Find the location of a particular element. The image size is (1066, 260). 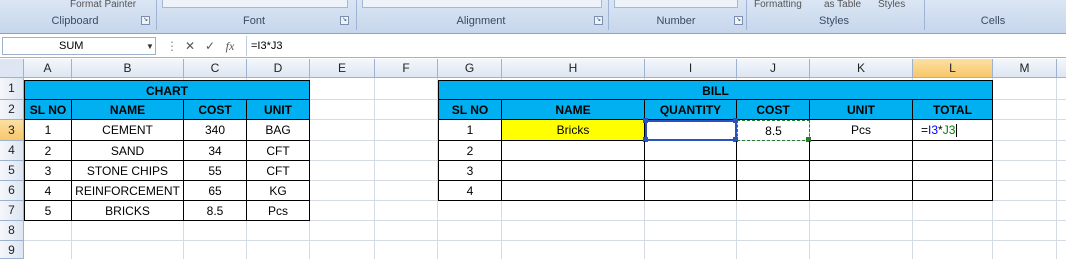

table-cell: REINFORCEMENT is located at coordinates (128, 191).